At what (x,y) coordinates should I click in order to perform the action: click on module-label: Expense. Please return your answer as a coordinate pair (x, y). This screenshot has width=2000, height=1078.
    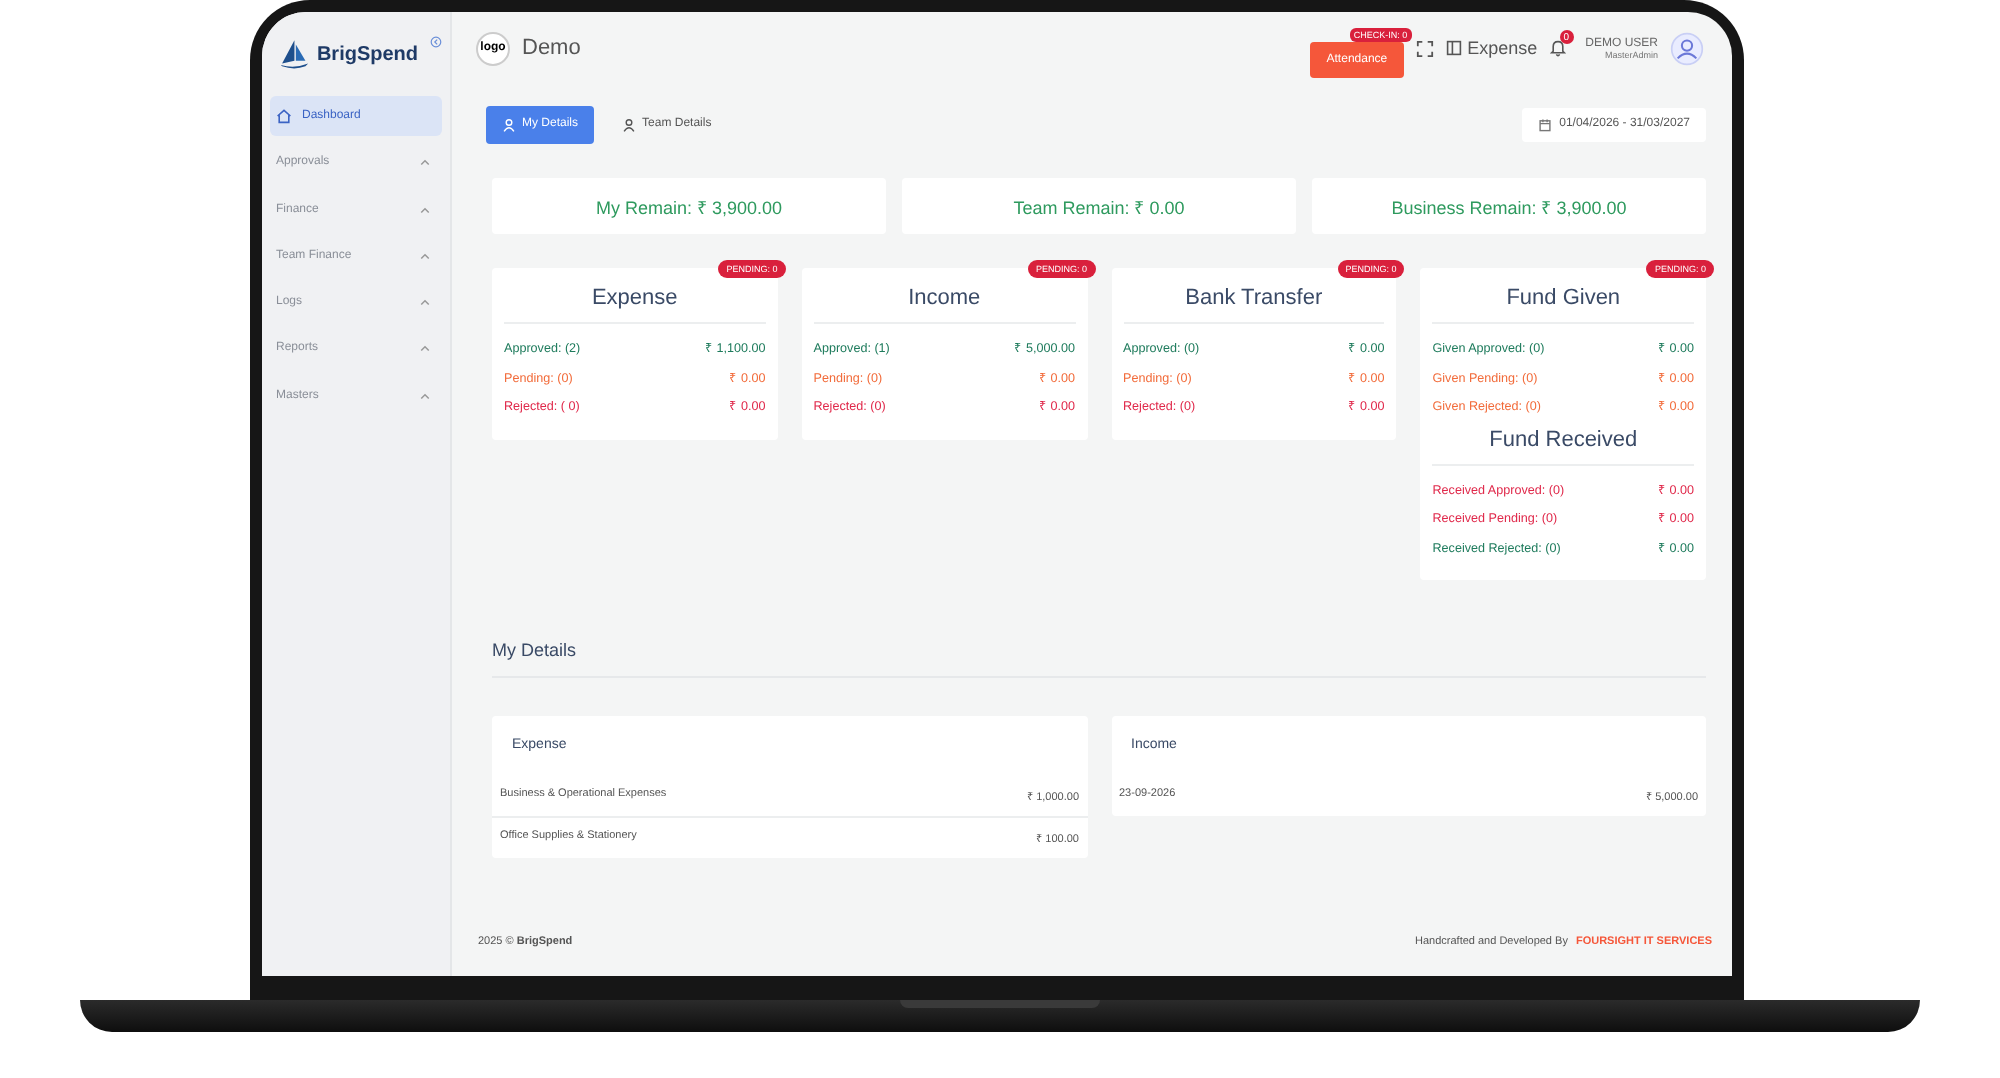
    Looking at the image, I should click on (1502, 48).